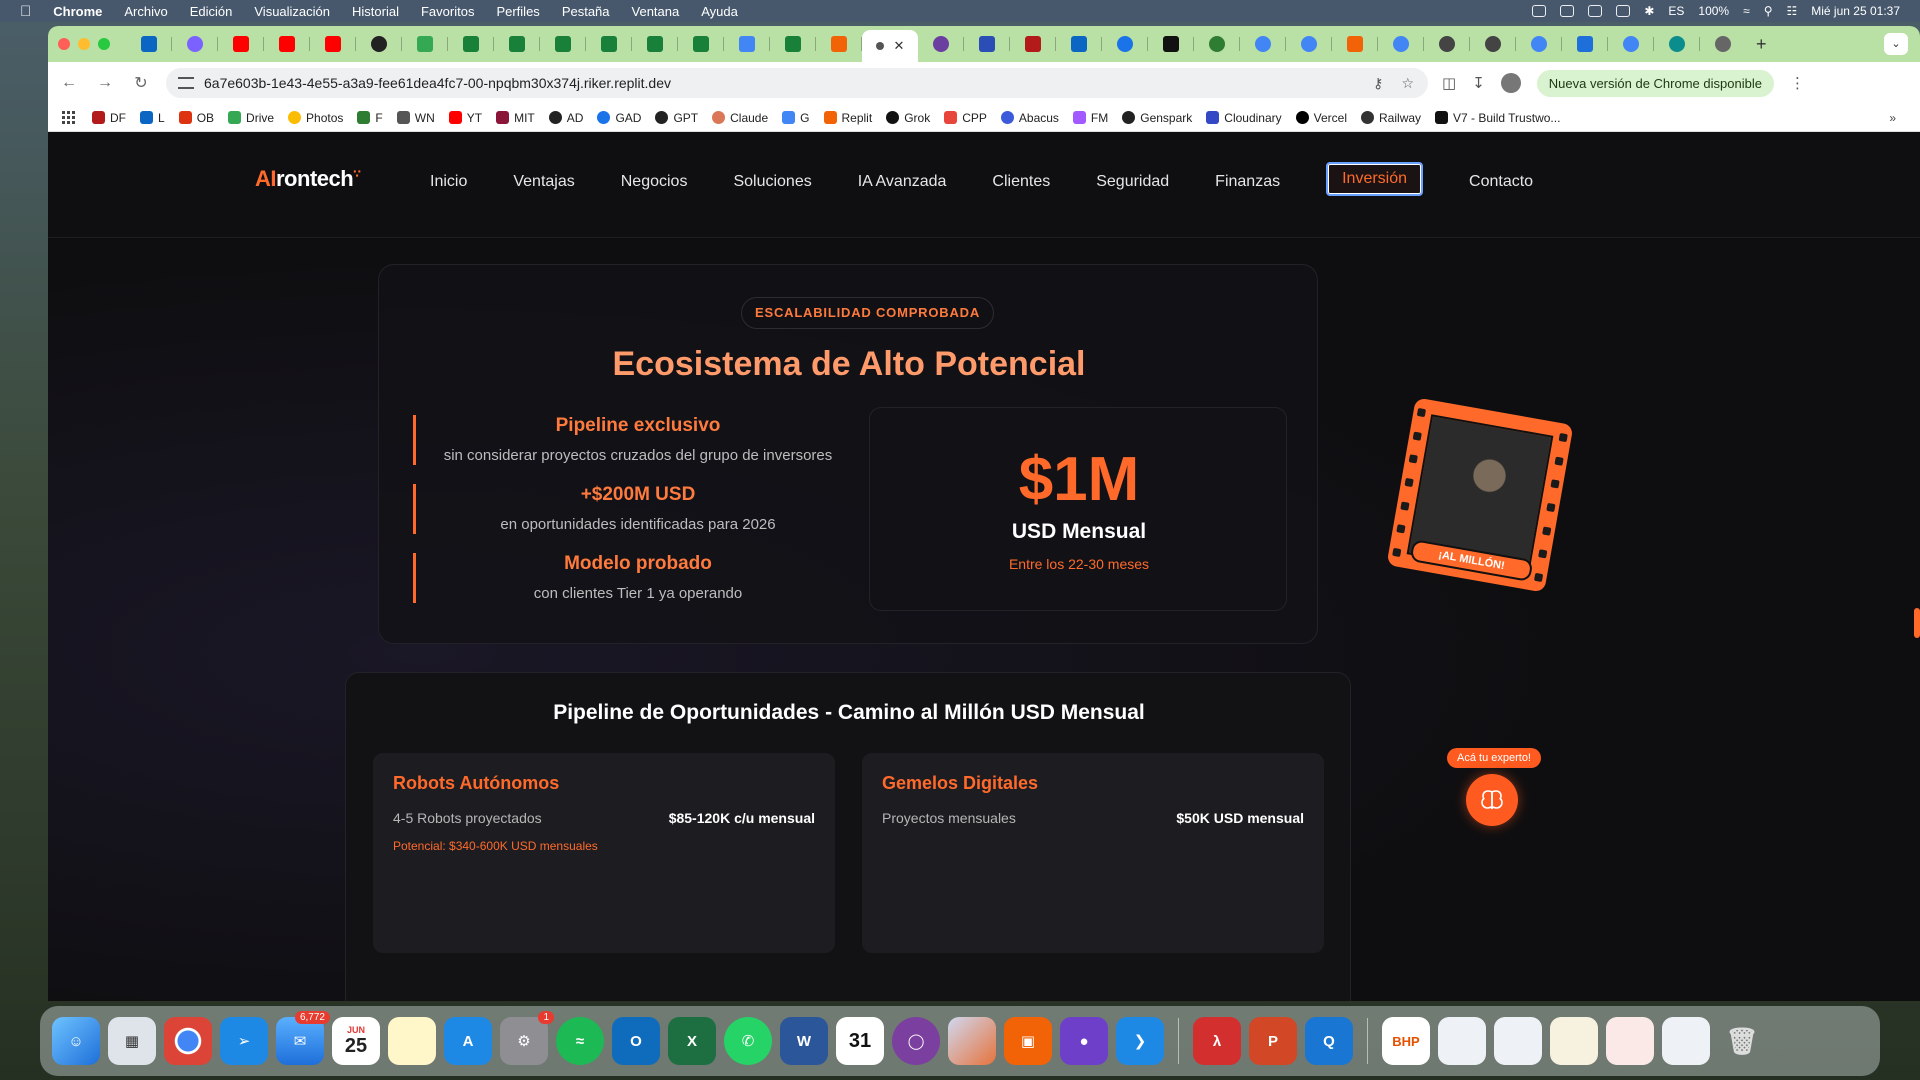  What do you see at coordinates (145, 11) in the screenshot?
I see `menu-archivo: Archivo` at bounding box center [145, 11].